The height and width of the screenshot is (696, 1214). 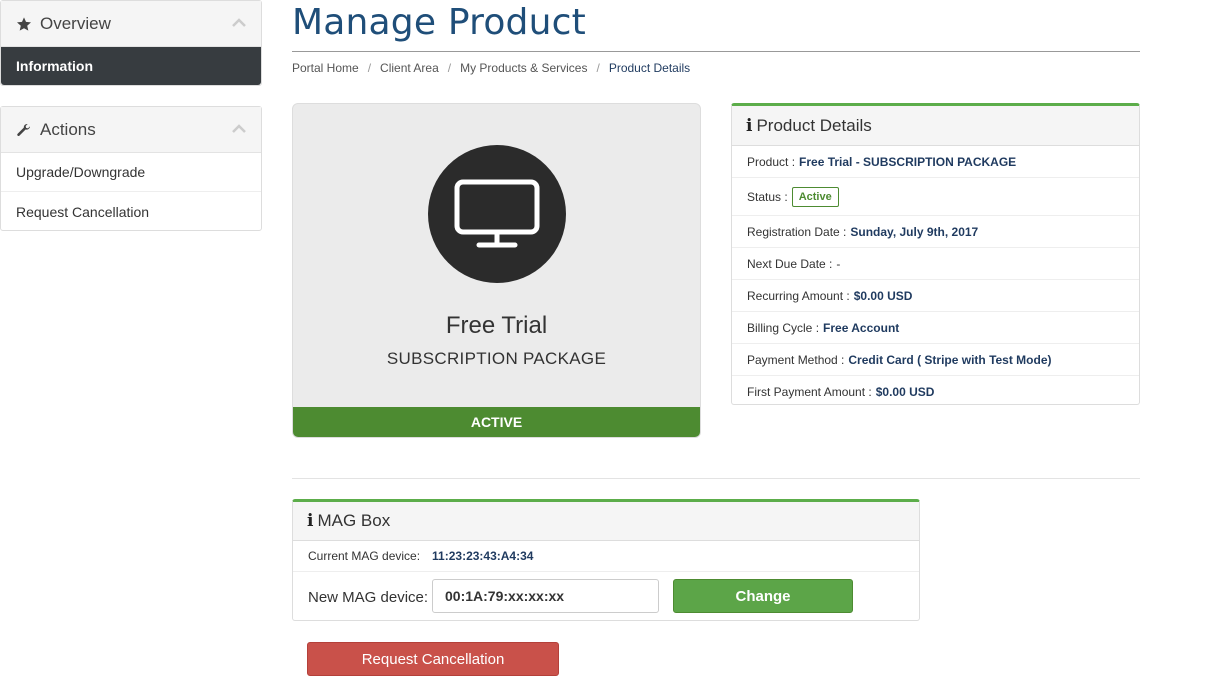 What do you see at coordinates (814, 125) in the screenshot?
I see `product-details-title: Product Details` at bounding box center [814, 125].